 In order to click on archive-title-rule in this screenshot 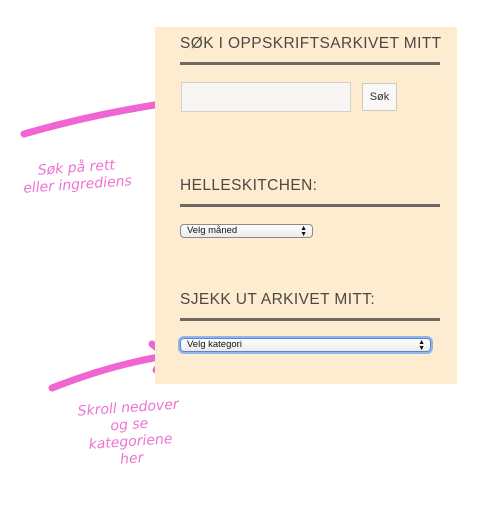, I will do `click(310, 319)`.